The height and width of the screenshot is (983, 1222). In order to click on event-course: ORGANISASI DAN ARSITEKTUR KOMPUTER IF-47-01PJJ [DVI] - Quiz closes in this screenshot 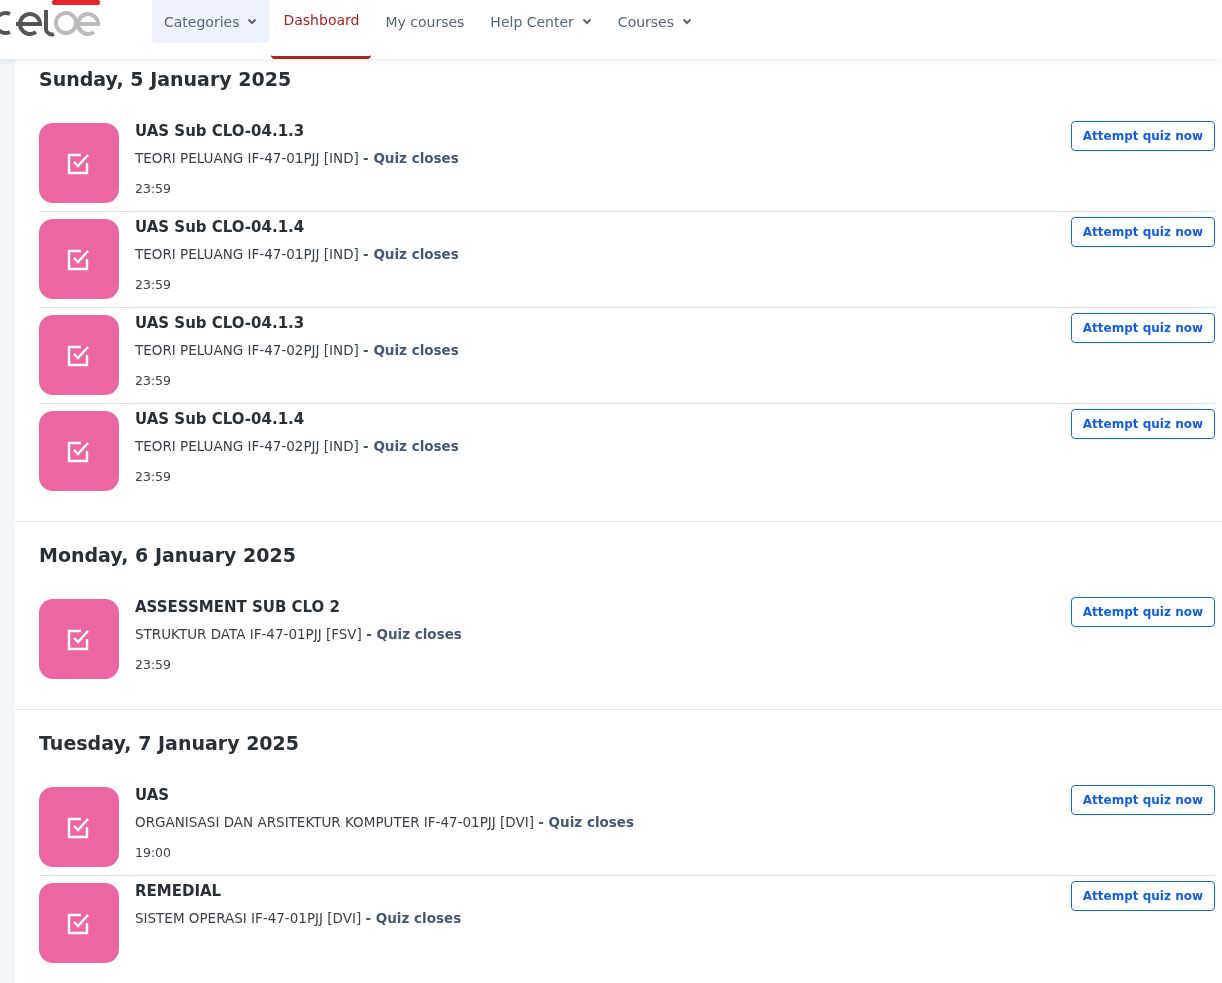, I will do `click(385, 822)`.